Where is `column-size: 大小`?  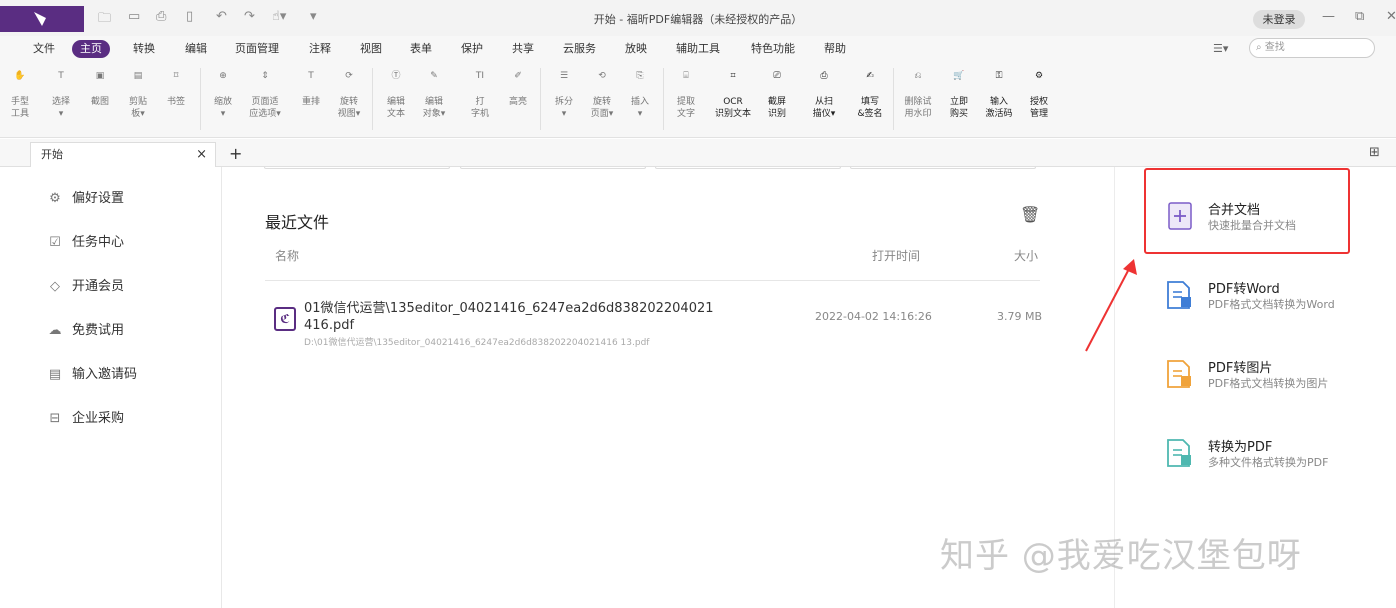
column-size: 大小 is located at coordinates (1026, 255).